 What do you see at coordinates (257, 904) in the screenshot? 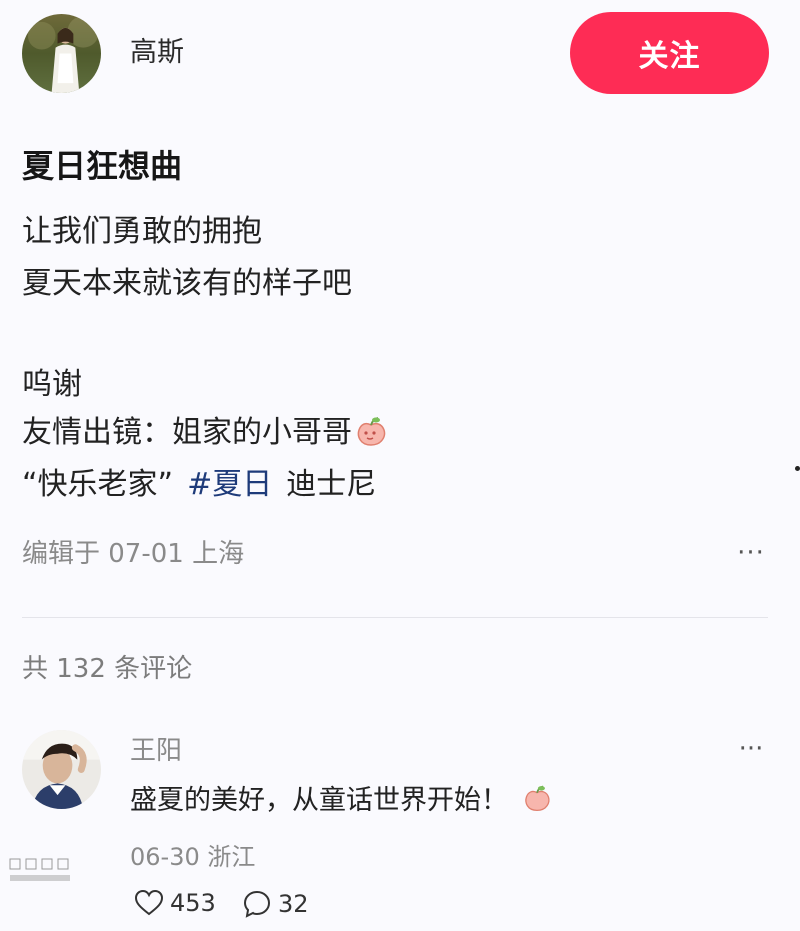
I see `comment-bubble-icon` at bounding box center [257, 904].